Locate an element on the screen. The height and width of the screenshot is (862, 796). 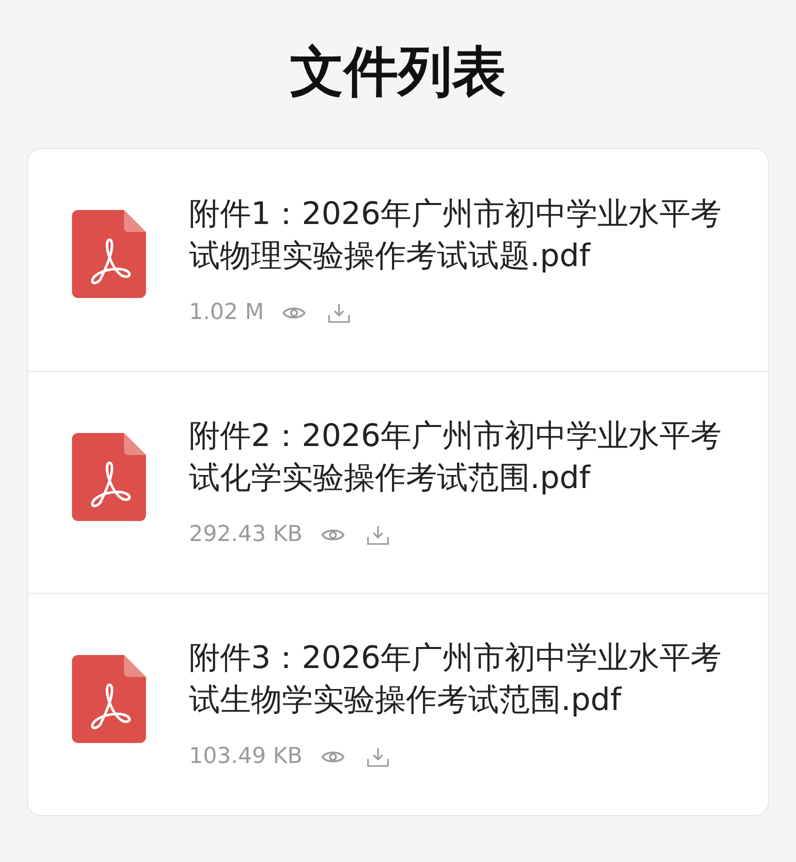
file-size: 103.49 KB is located at coordinates (245, 757).